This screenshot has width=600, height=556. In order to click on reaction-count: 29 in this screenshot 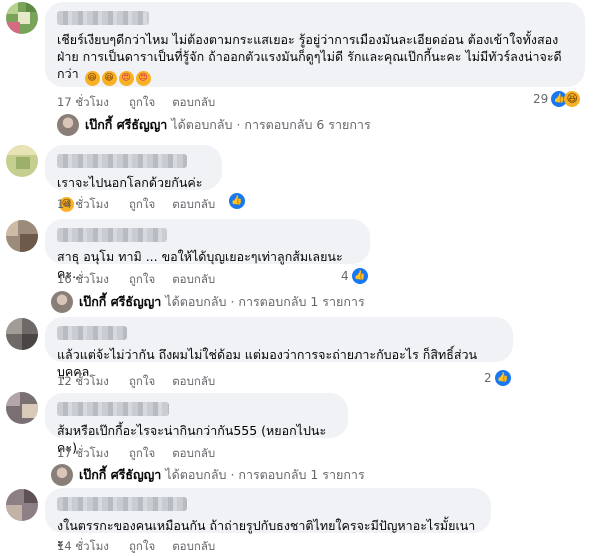, I will do `click(541, 99)`.